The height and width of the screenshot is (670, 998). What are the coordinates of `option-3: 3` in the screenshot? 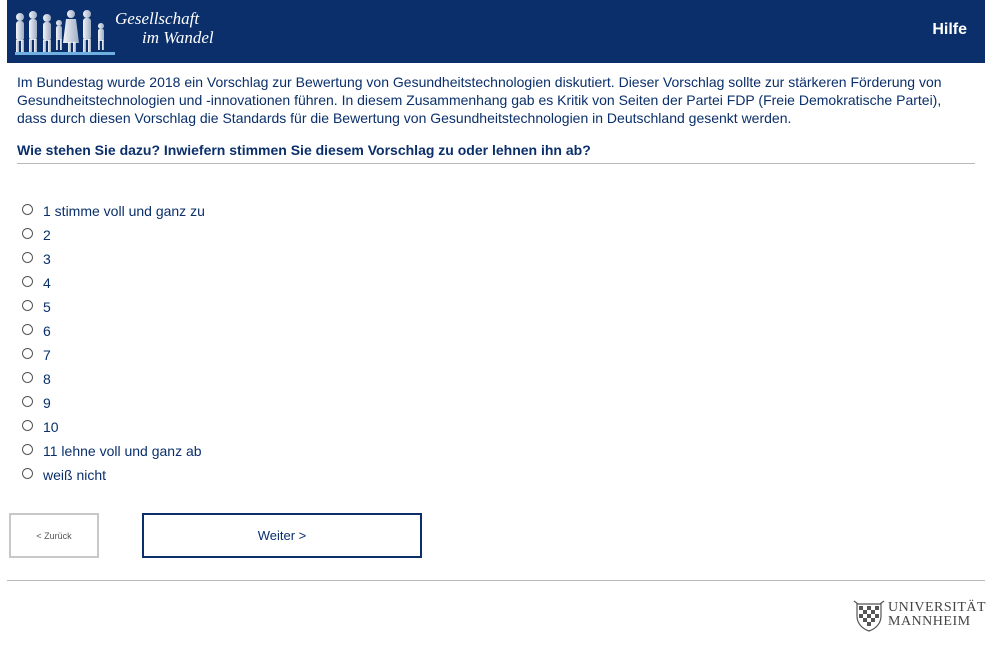 It's located at (113, 259).